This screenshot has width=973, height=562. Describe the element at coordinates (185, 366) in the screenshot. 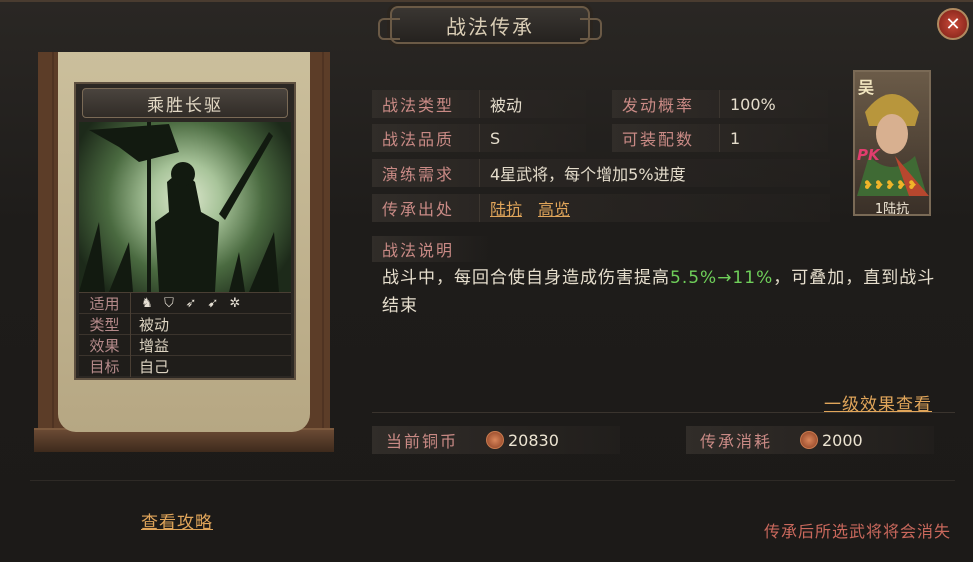

I see `stat-row-target: 目标 自己` at that location.